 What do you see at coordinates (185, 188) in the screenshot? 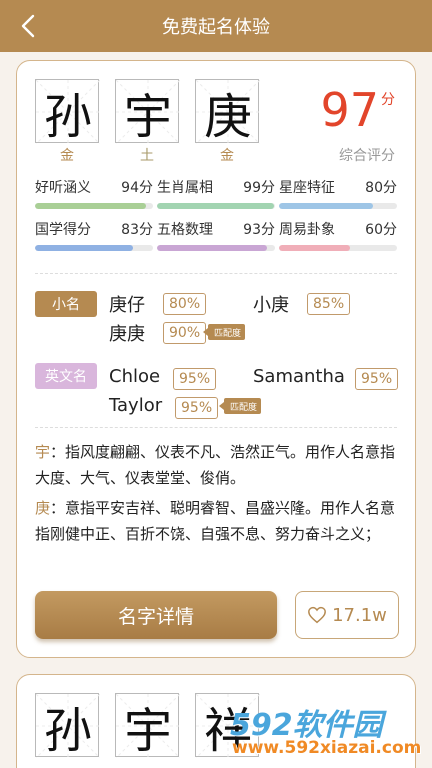
I see `metric-label: 生肖属相` at bounding box center [185, 188].